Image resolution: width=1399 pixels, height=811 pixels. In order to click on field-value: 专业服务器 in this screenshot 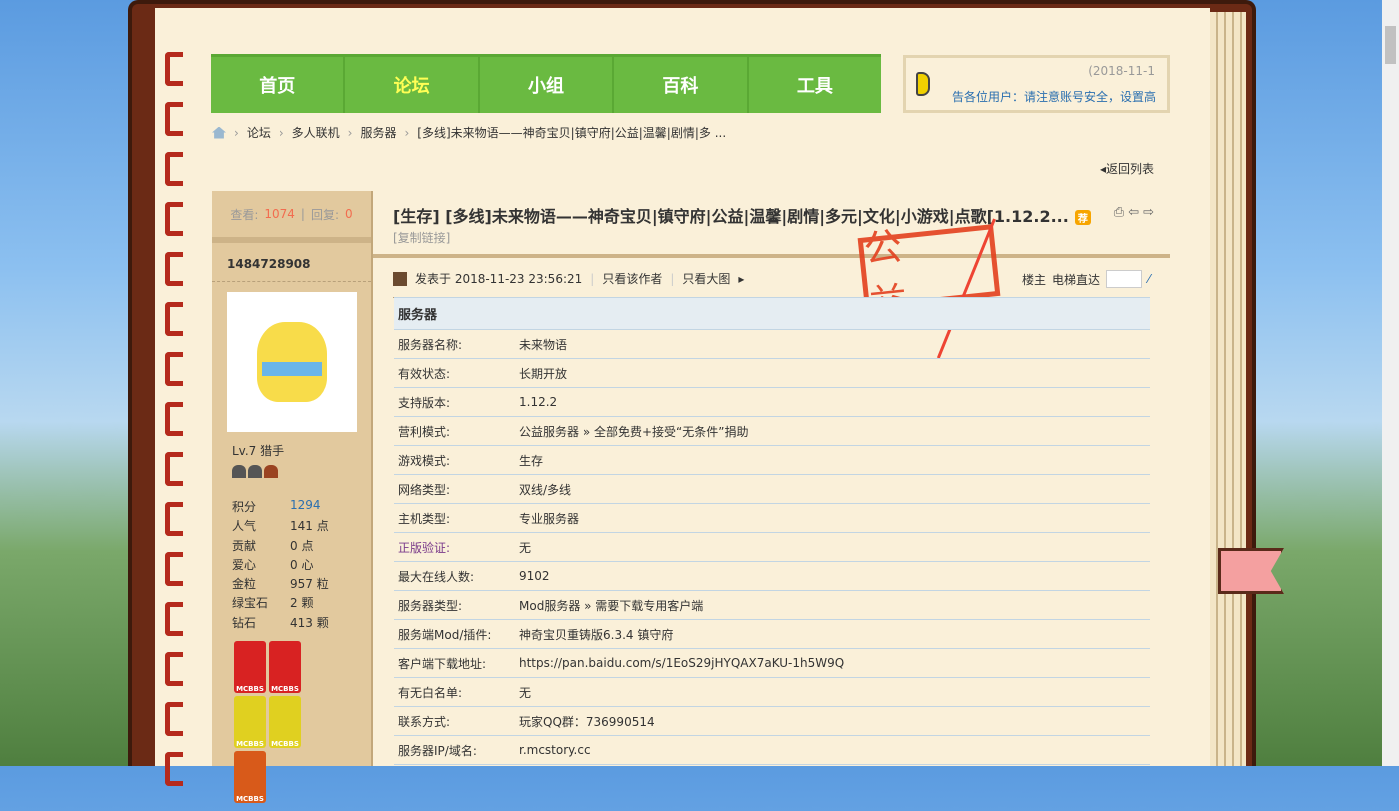, I will do `click(832, 518)`.